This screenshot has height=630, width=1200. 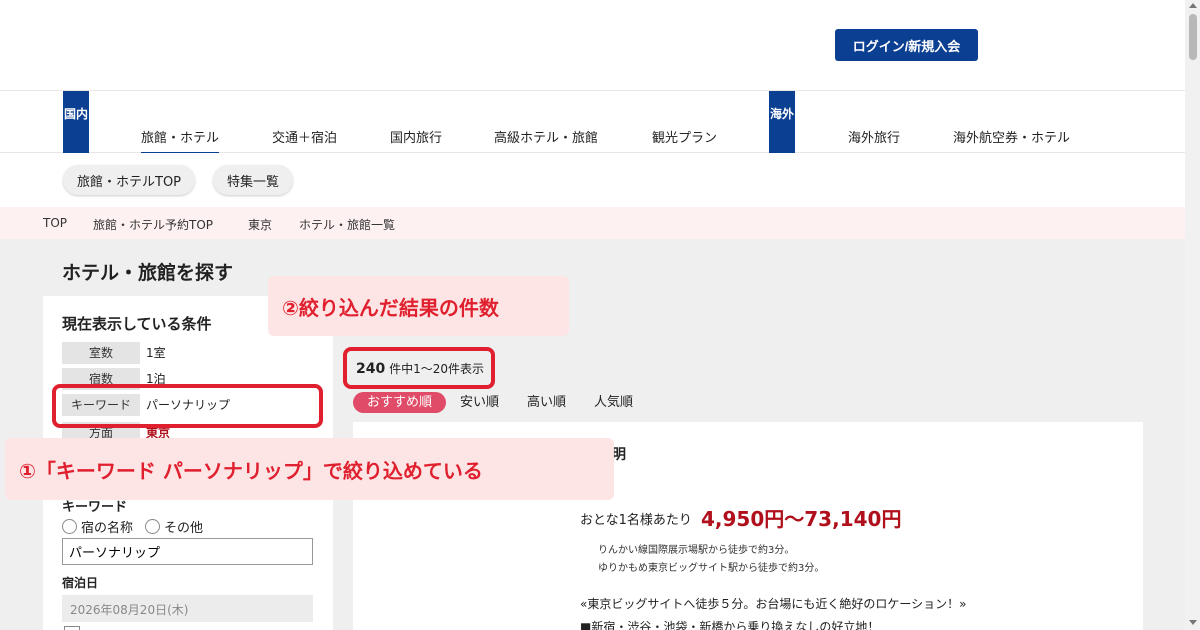 What do you see at coordinates (636, 520) in the screenshot?
I see `price-label: おとな1名様あたり` at bounding box center [636, 520].